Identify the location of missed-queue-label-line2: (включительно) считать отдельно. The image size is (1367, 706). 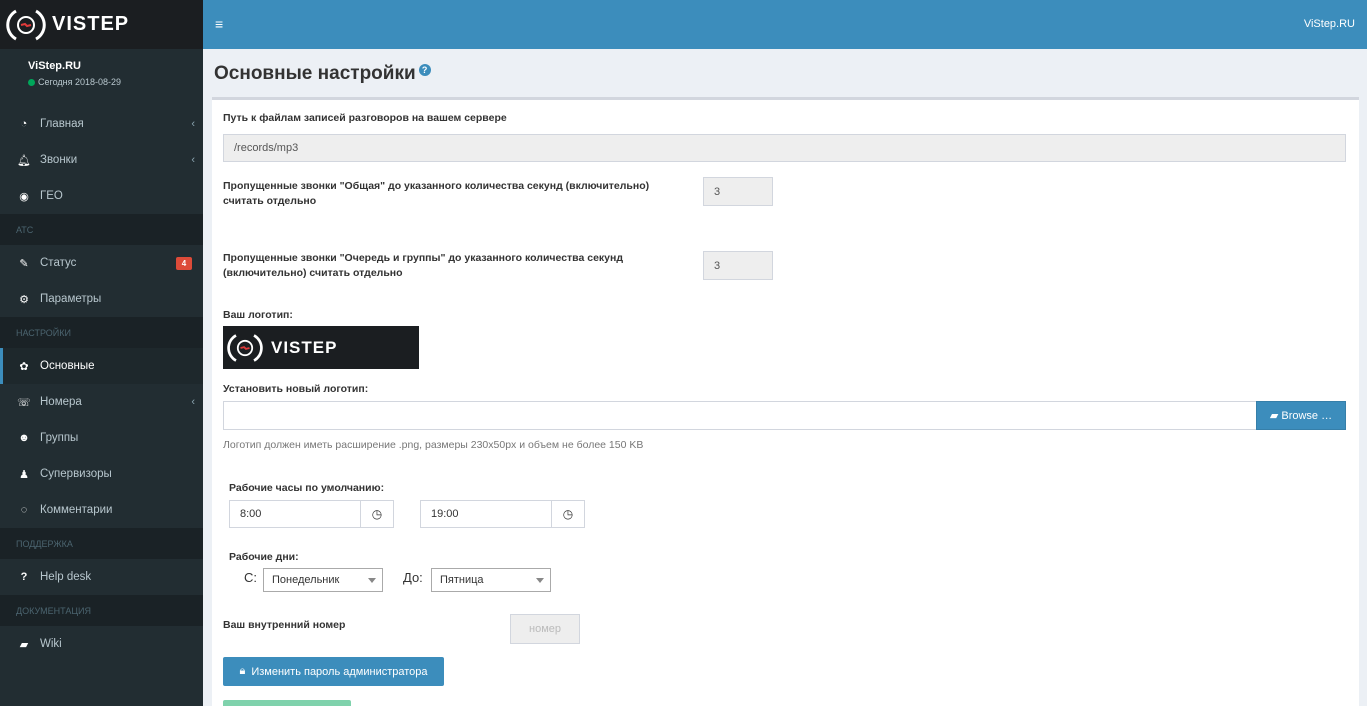
(313, 273).